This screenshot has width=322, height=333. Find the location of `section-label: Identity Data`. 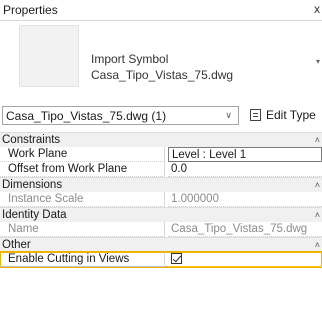

section-label: Identity Data is located at coordinates (34, 215).